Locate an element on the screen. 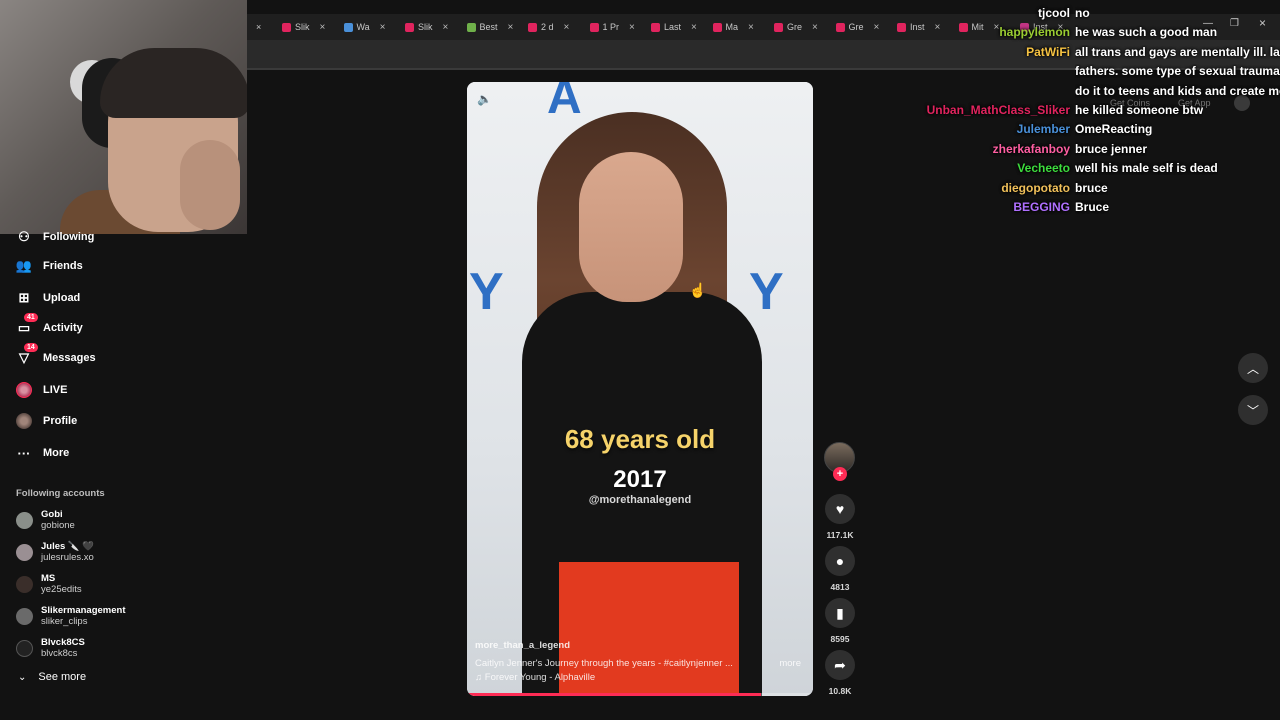 The image size is (1280, 720). browser-tab: Mit × is located at coordinates (978, 27).